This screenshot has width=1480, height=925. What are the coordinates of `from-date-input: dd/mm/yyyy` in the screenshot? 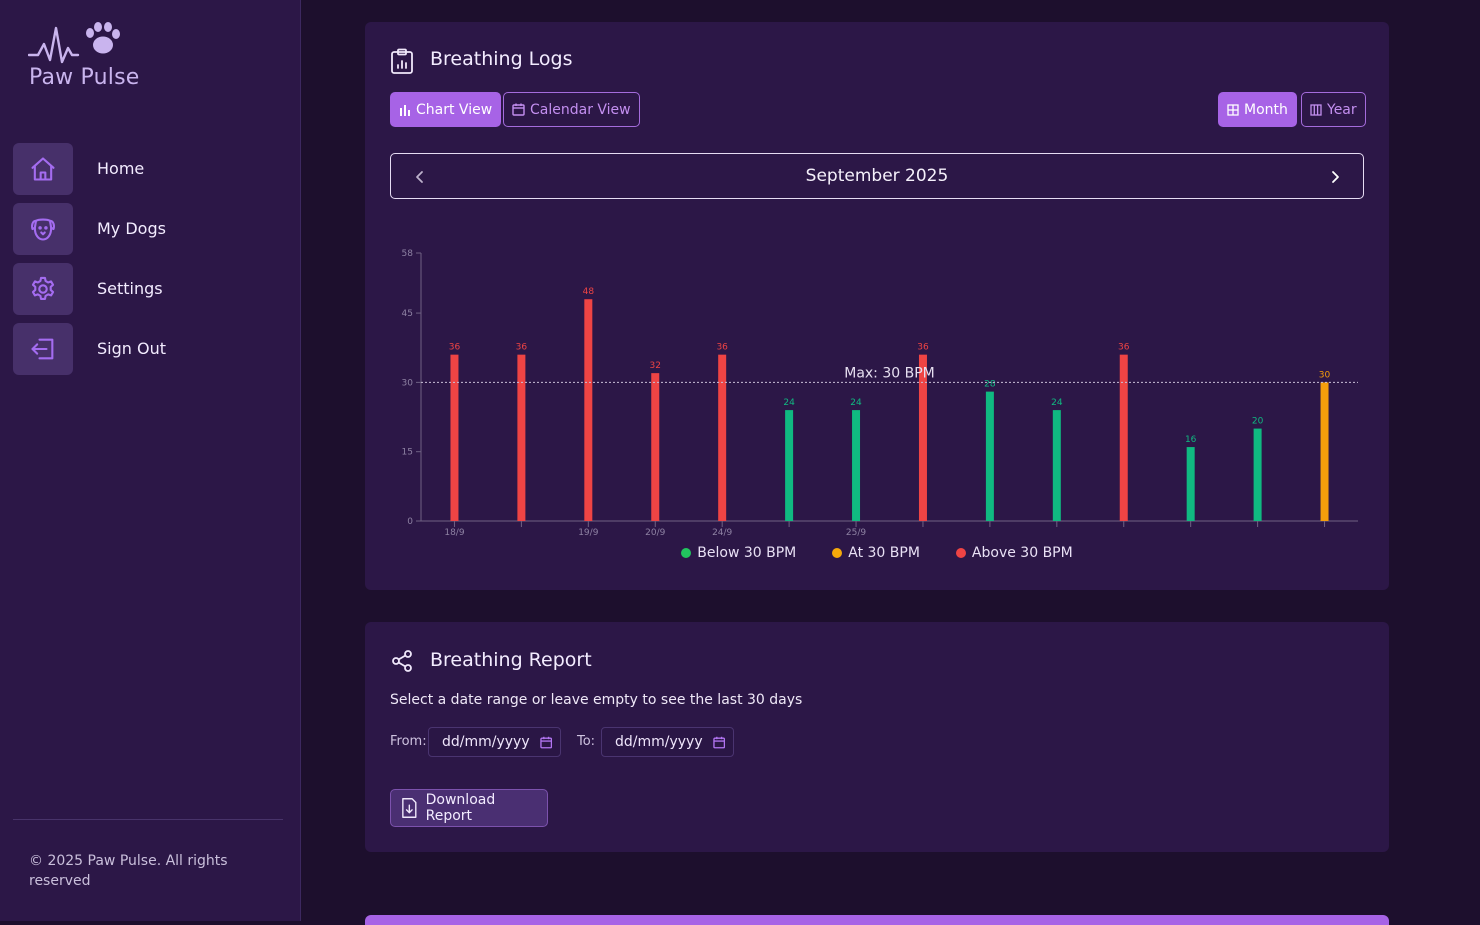 It's located at (494, 742).